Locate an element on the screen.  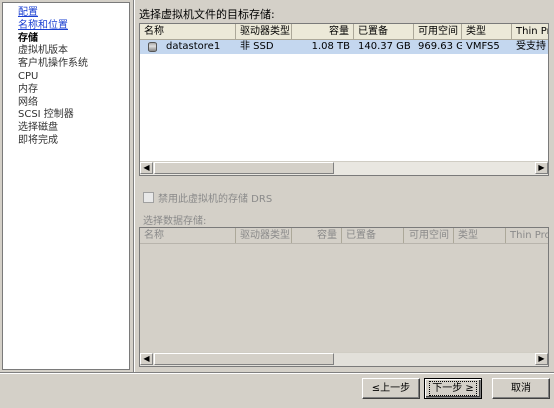
step-scsi-controller: SCSI 控制器 is located at coordinates (46, 115).